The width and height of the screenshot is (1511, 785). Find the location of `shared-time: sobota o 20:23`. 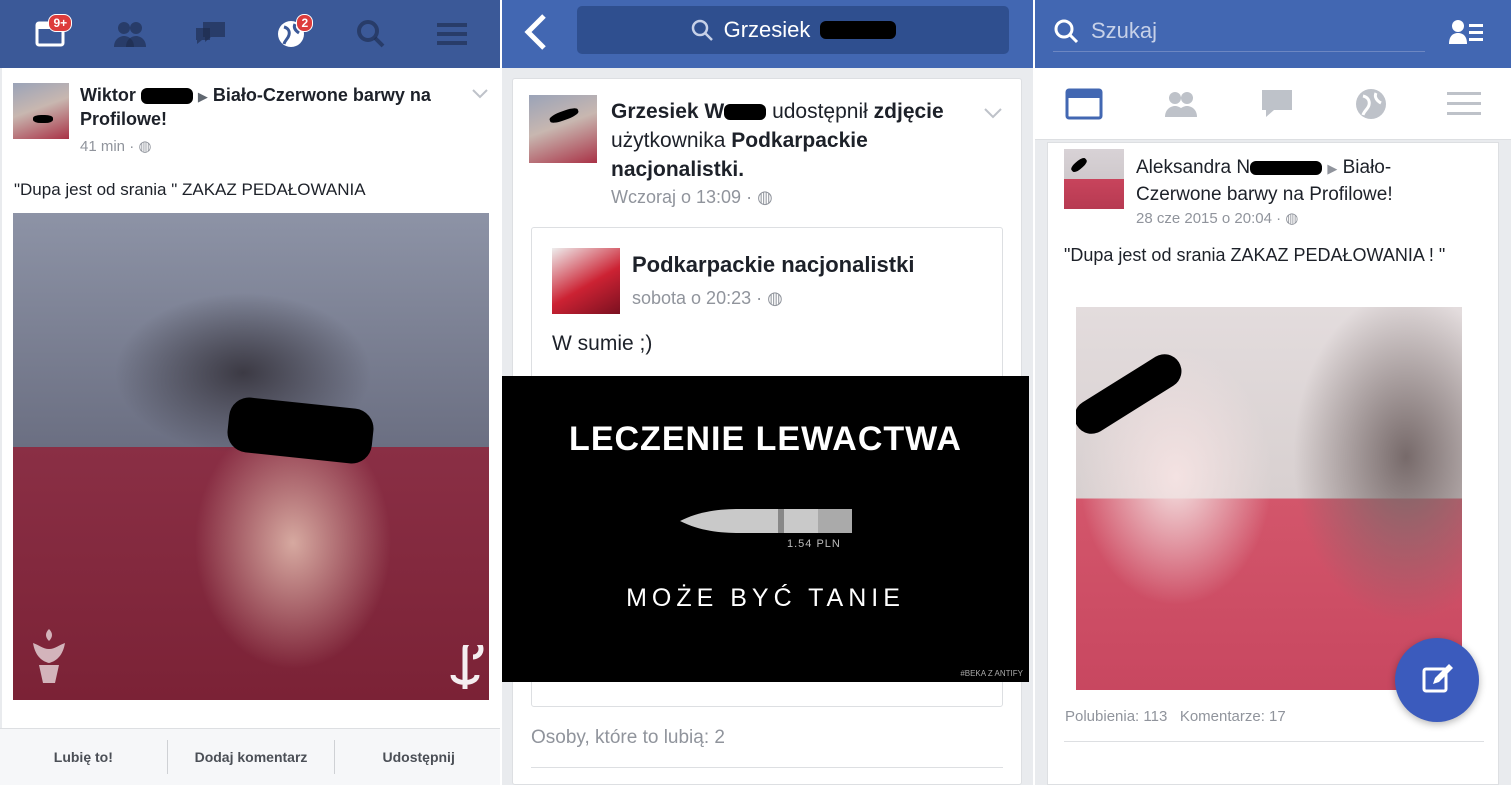

shared-time: sobota o 20:23 is located at coordinates (691, 298).